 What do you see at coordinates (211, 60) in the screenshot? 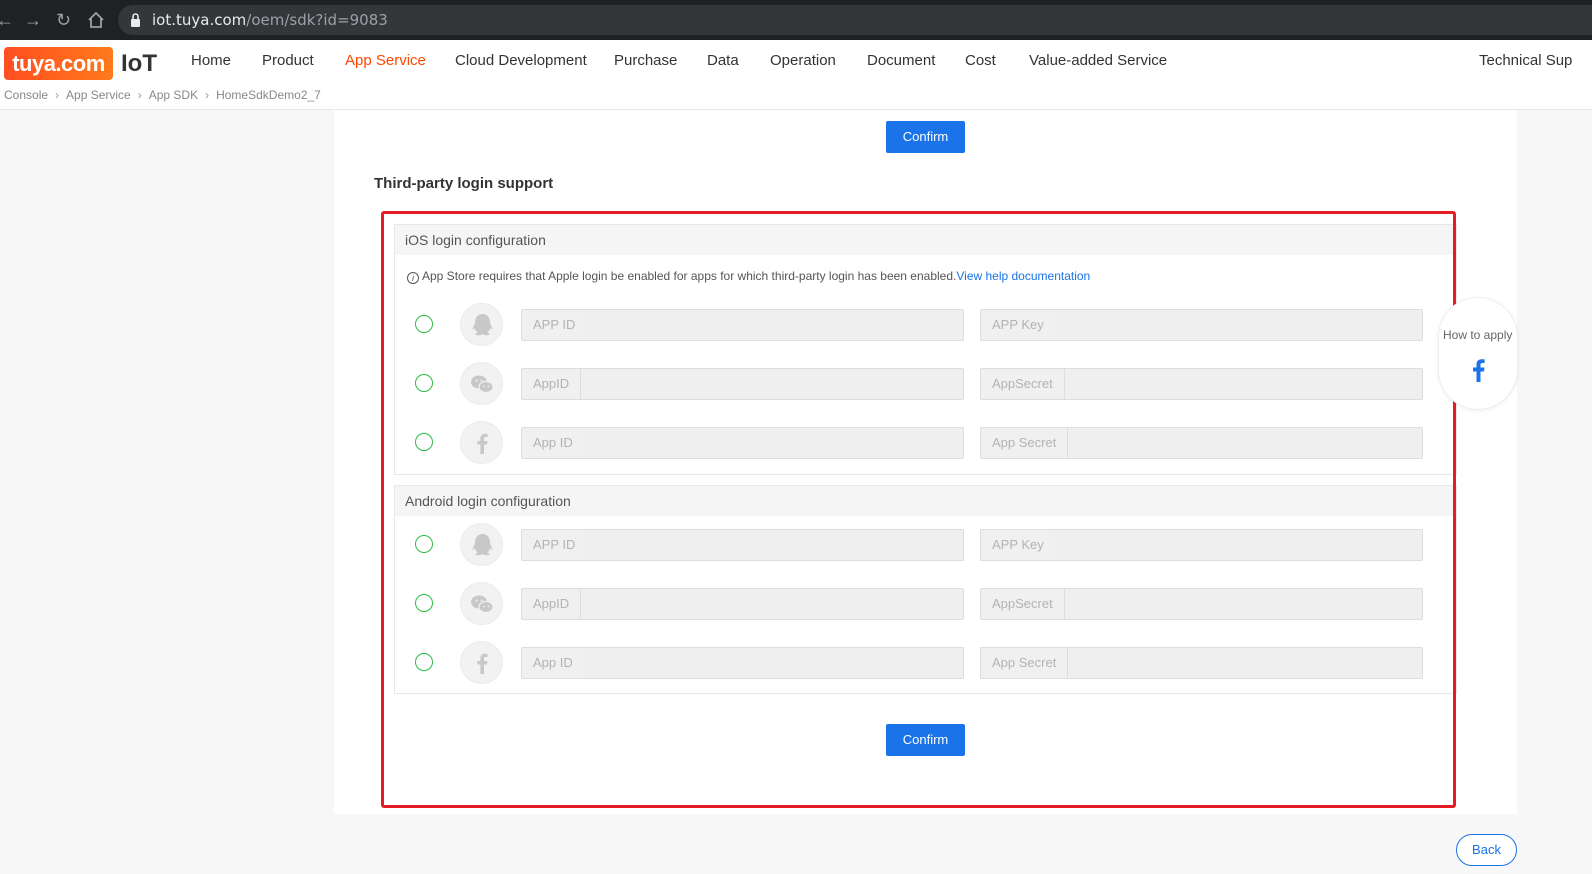
I see `nav-home: Home` at bounding box center [211, 60].